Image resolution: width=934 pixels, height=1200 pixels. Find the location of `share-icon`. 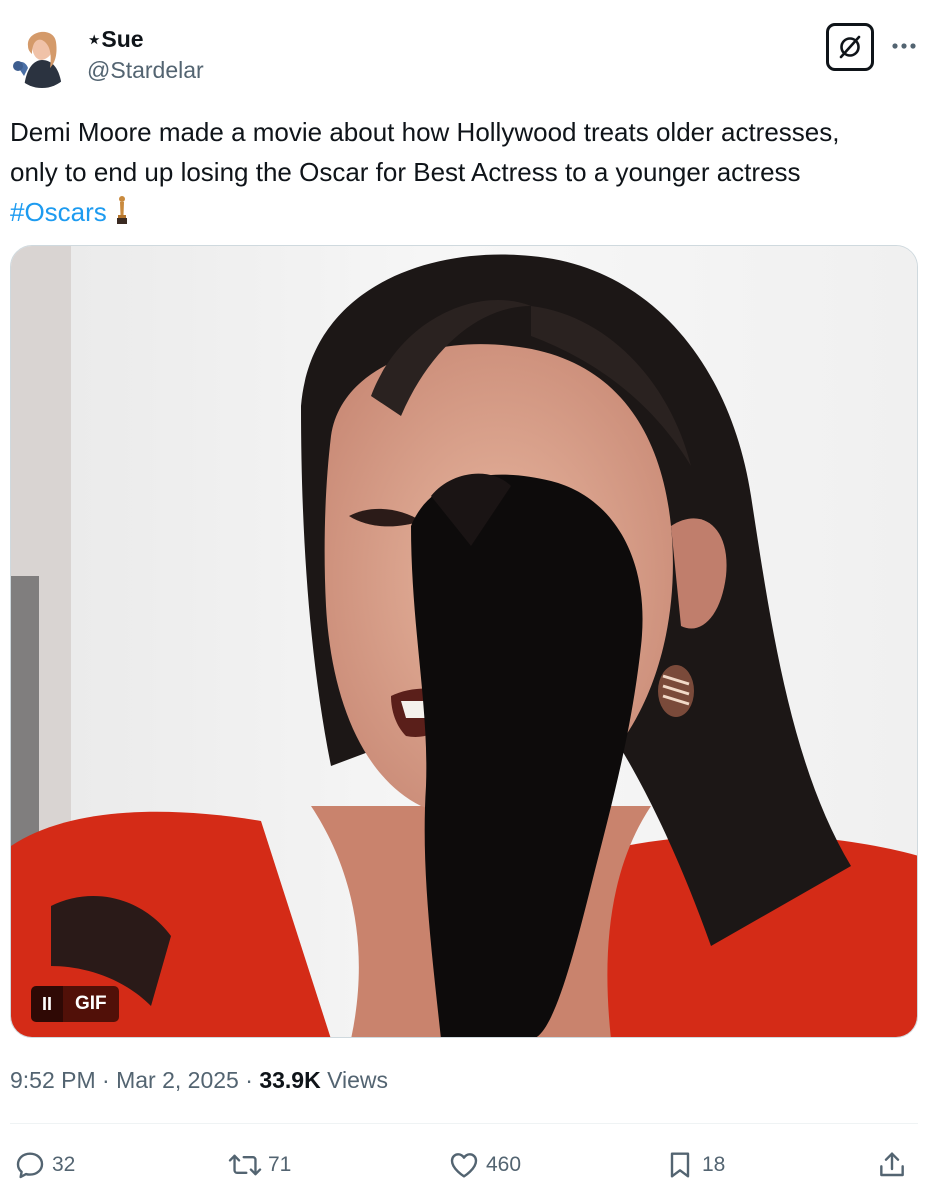

share-icon is located at coordinates (892, 1164).